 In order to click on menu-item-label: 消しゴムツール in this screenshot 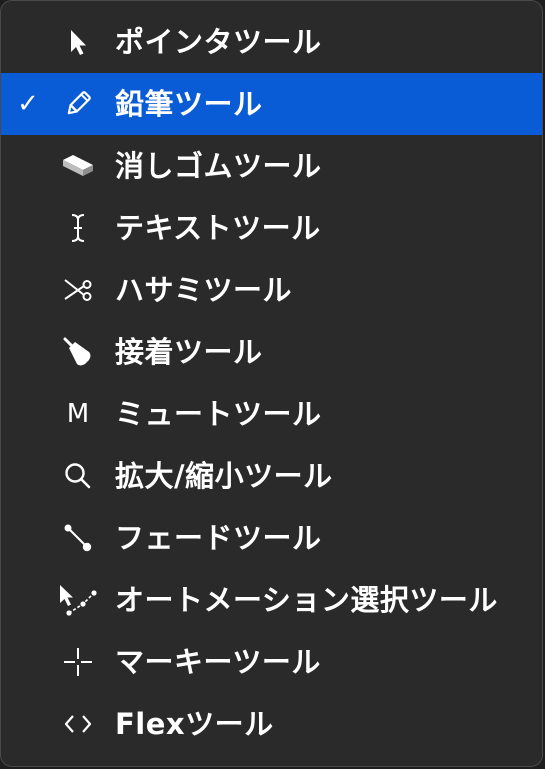, I will do `click(218, 166)`.